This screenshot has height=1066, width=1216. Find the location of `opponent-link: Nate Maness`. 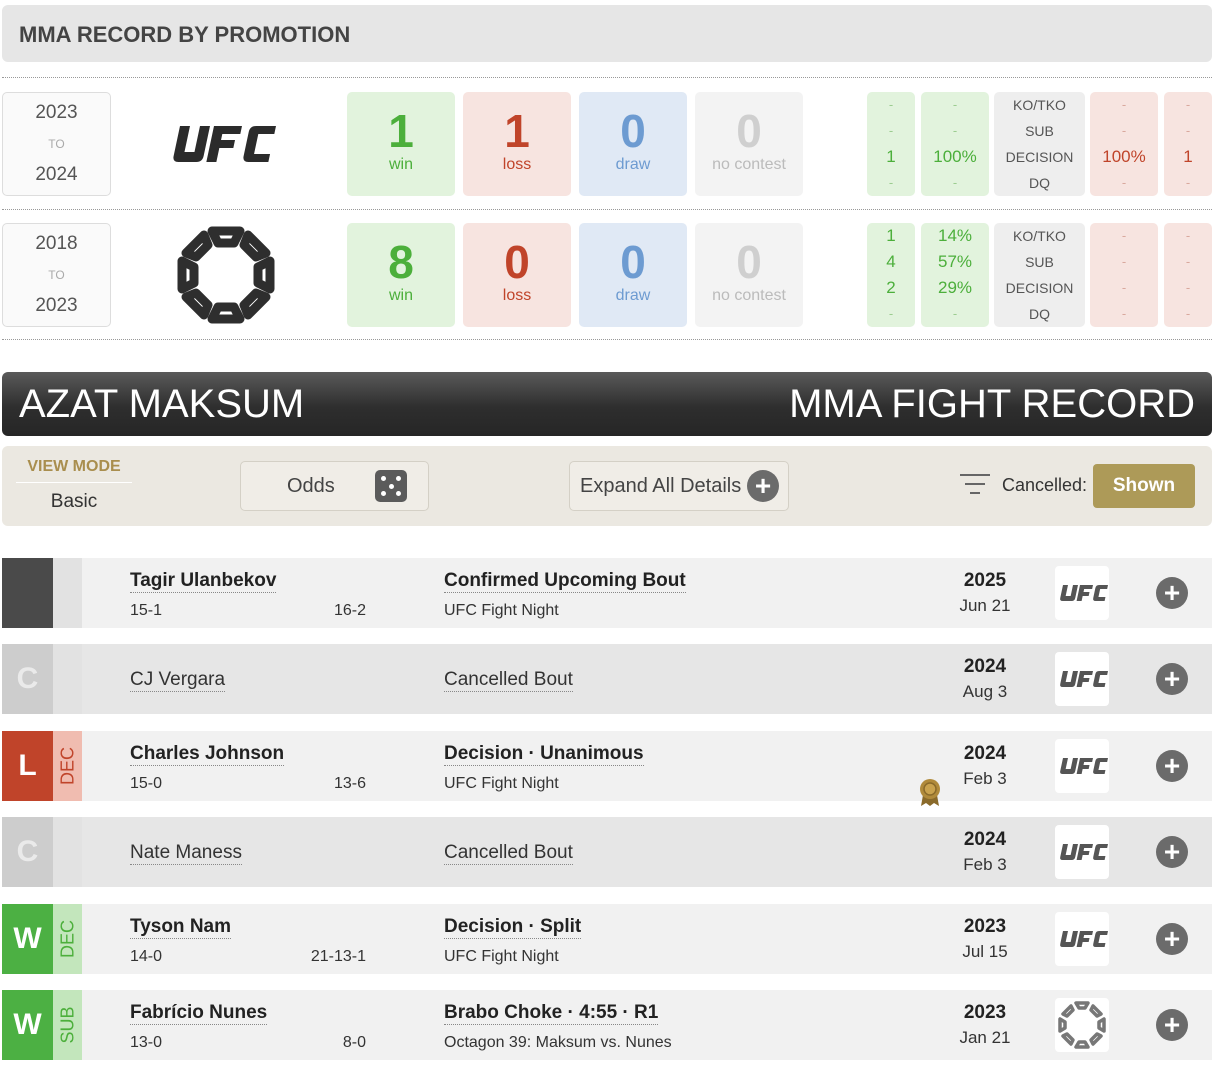

opponent-link: Nate Maness is located at coordinates (186, 853).